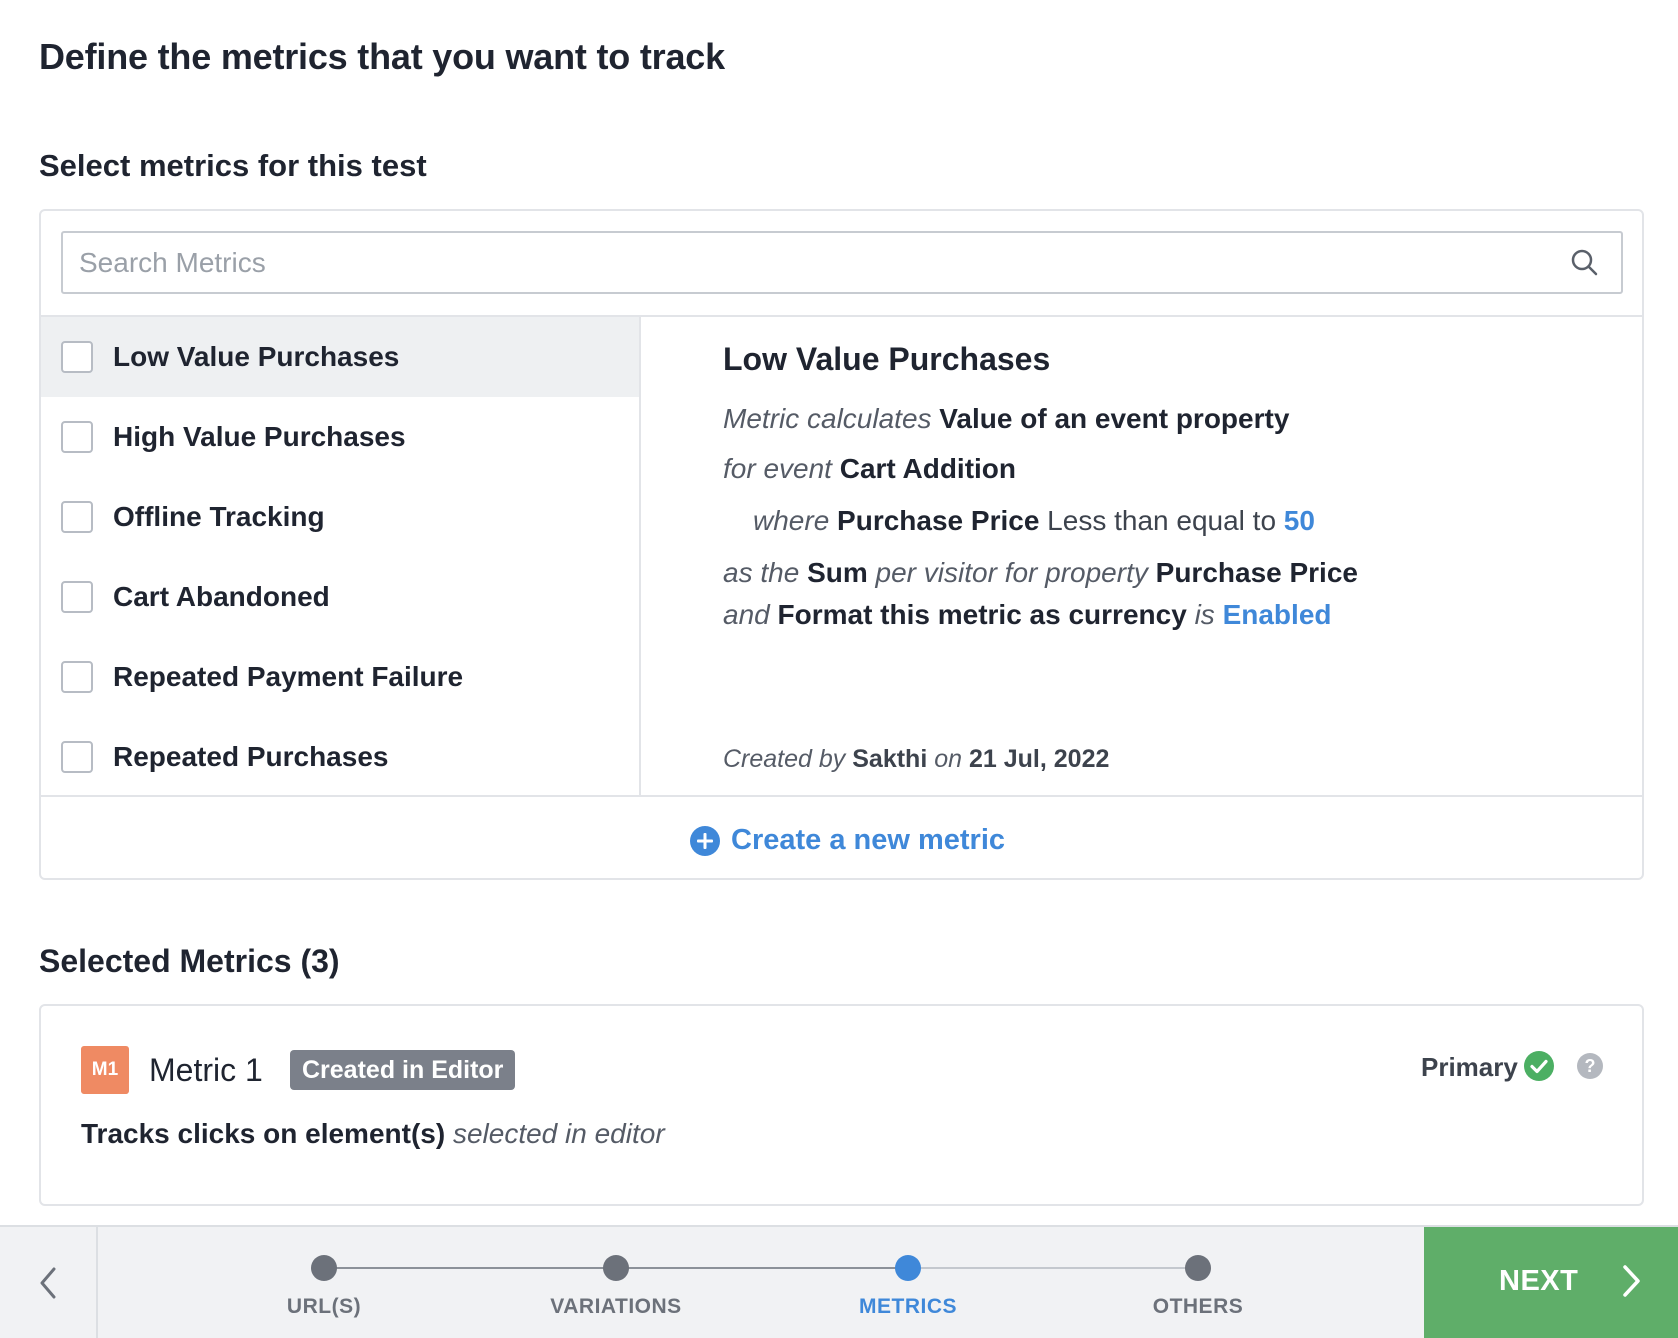  What do you see at coordinates (1204, 614) in the screenshot?
I see `detail-text: is` at bounding box center [1204, 614].